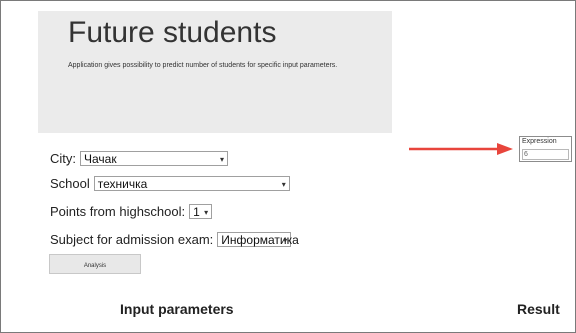 The image size is (576, 333). What do you see at coordinates (100, 159) in the screenshot?
I see `city-select-value: Чачак` at bounding box center [100, 159].